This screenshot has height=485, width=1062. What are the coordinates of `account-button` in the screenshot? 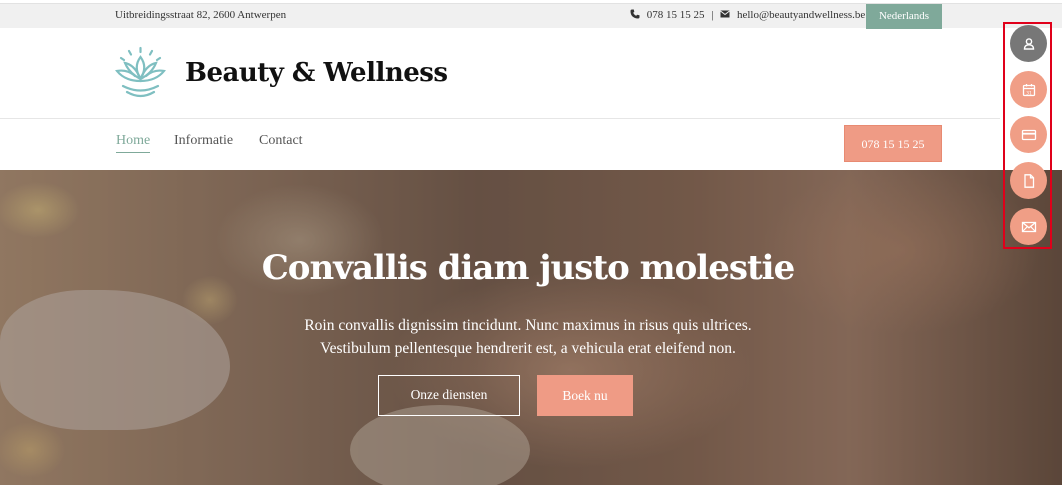 It's located at (1028, 43).